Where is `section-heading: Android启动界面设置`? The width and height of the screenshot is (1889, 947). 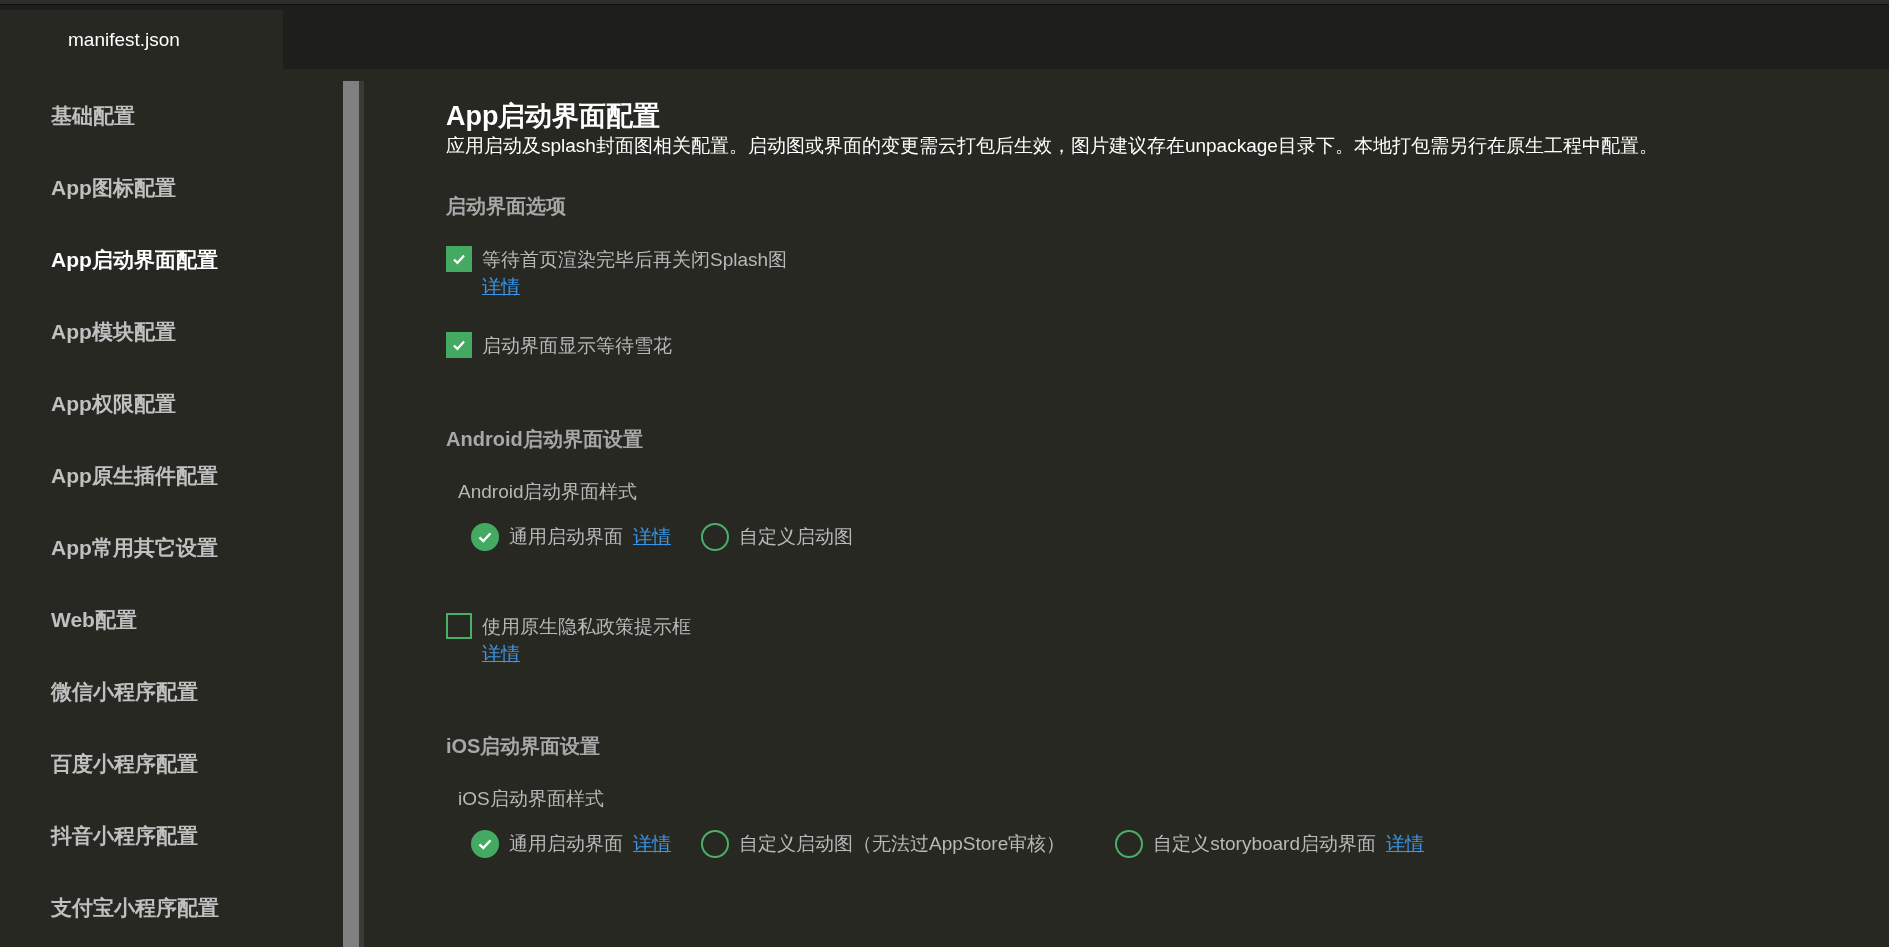
section-heading: Android启动界面设置 is located at coordinates (544, 439).